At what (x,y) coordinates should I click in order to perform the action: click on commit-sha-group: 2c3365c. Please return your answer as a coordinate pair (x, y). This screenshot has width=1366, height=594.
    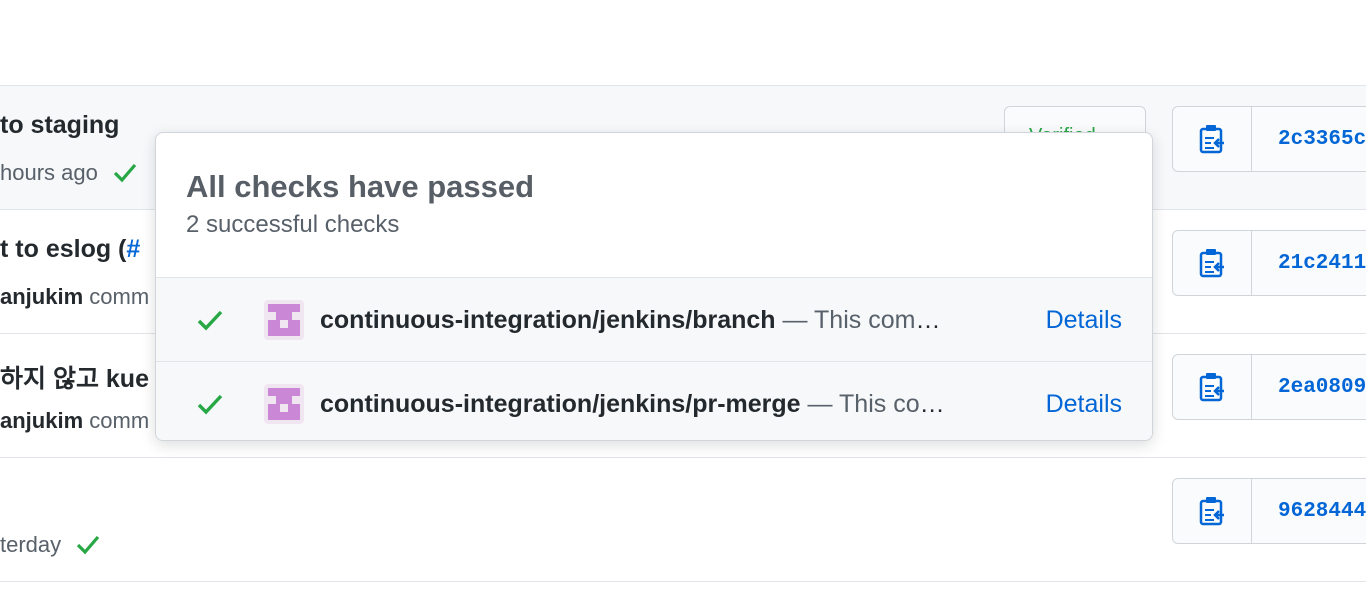
    Looking at the image, I should click on (1269, 139).